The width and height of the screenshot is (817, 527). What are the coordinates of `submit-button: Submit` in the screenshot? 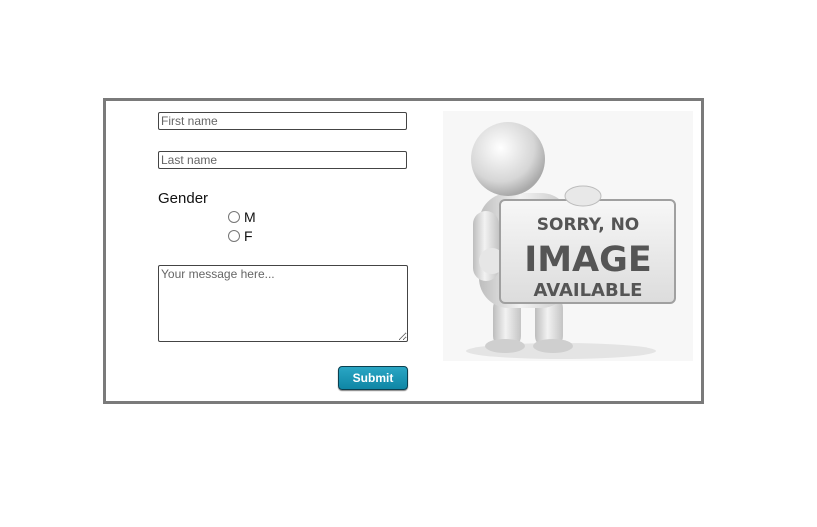 It's located at (373, 378).